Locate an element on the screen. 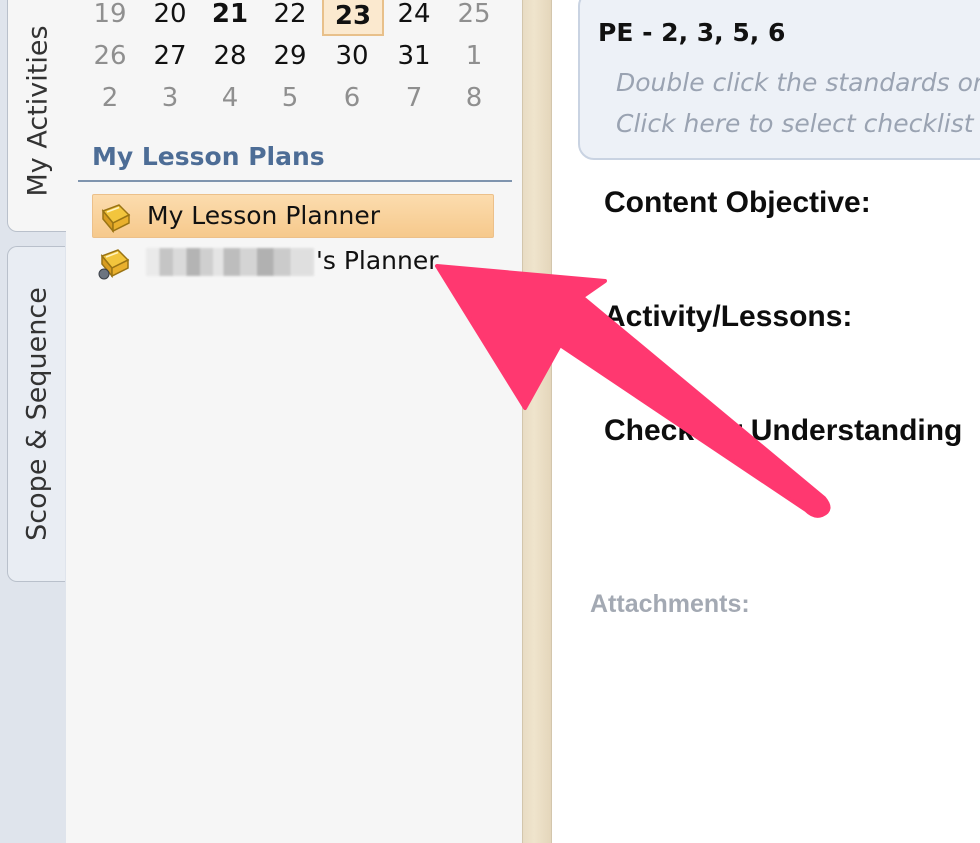 Image resolution: width=980 pixels, height=843 pixels. planner-item-shared-planner: 's Planner is located at coordinates (293, 262).